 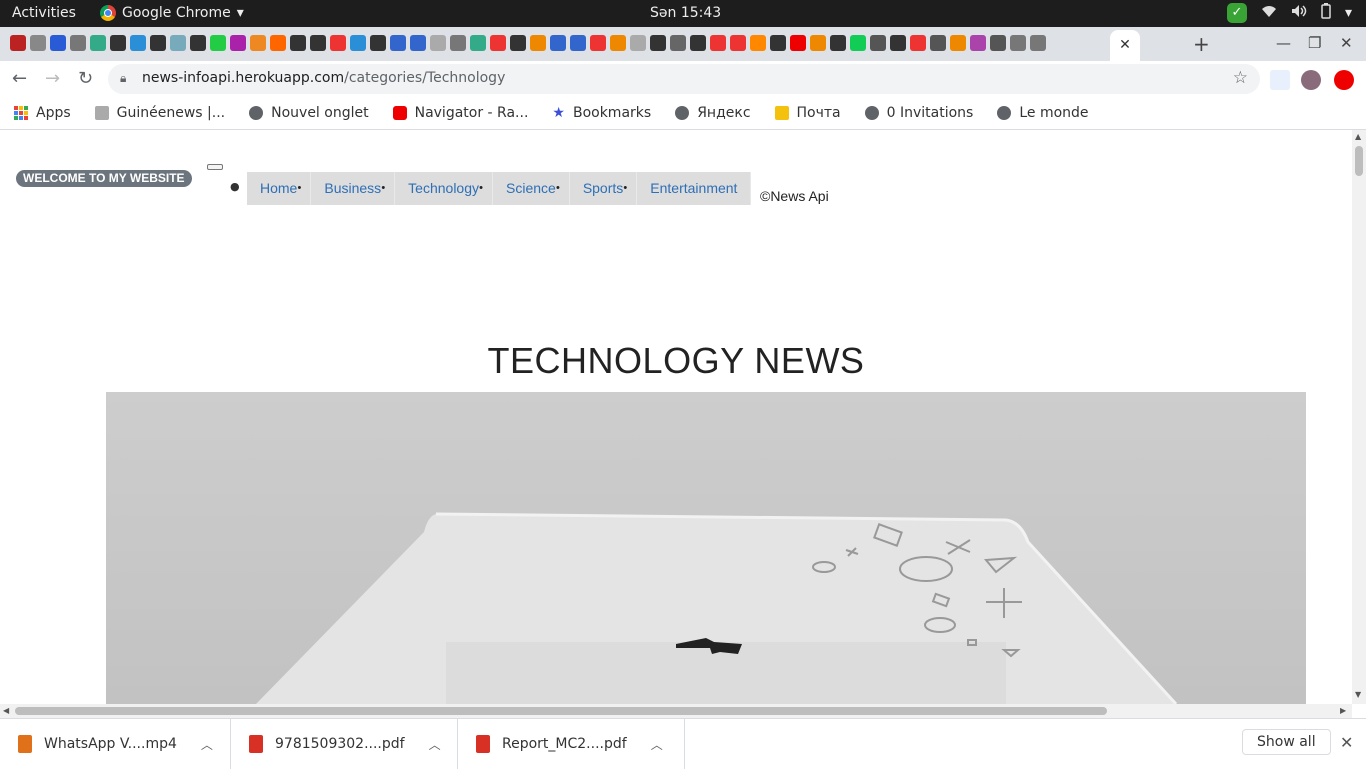 I want to click on bookmark-yandex: Яндекс, so click(x=713, y=113).